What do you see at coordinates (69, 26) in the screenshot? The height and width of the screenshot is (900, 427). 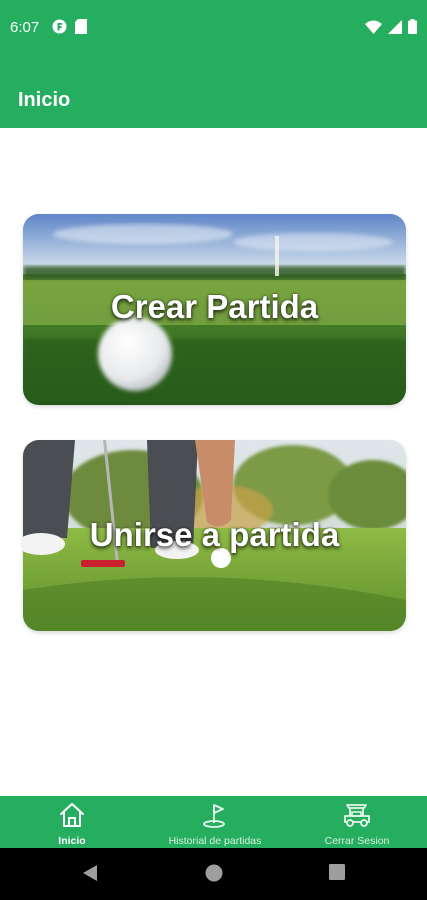 I see `status-left-icons` at bounding box center [69, 26].